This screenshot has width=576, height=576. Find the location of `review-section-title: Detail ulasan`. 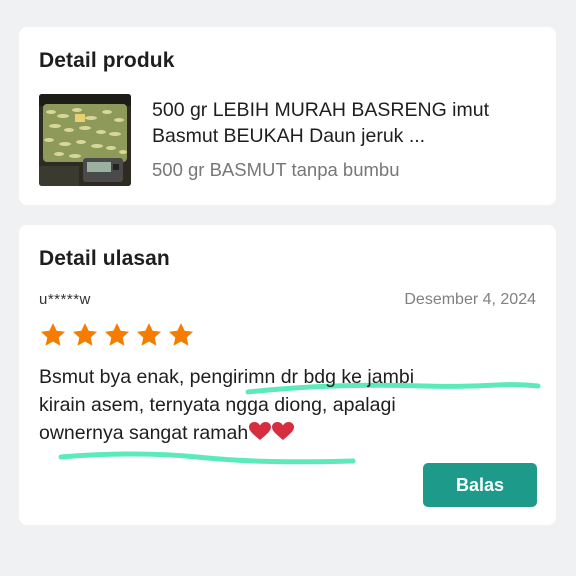

review-section-title: Detail ulasan is located at coordinates (104, 258).